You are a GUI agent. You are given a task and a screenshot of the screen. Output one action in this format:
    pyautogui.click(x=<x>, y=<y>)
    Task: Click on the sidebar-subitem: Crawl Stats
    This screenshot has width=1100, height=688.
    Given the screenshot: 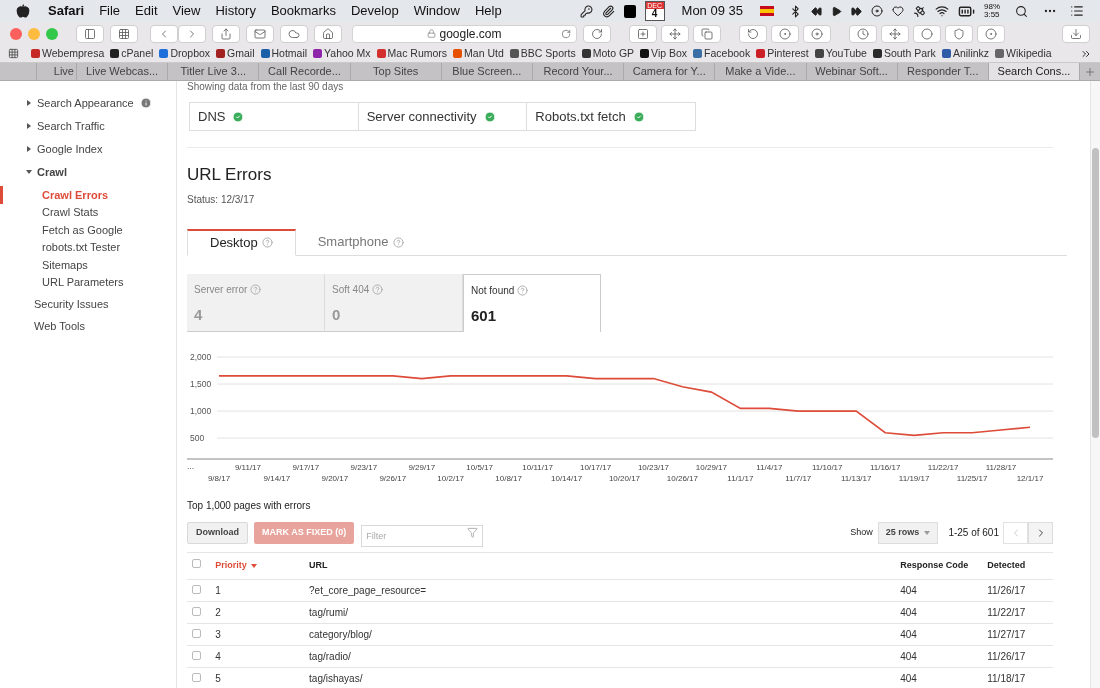 What is the action you would take?
    pyautogui.click(x=88, y=212)
    